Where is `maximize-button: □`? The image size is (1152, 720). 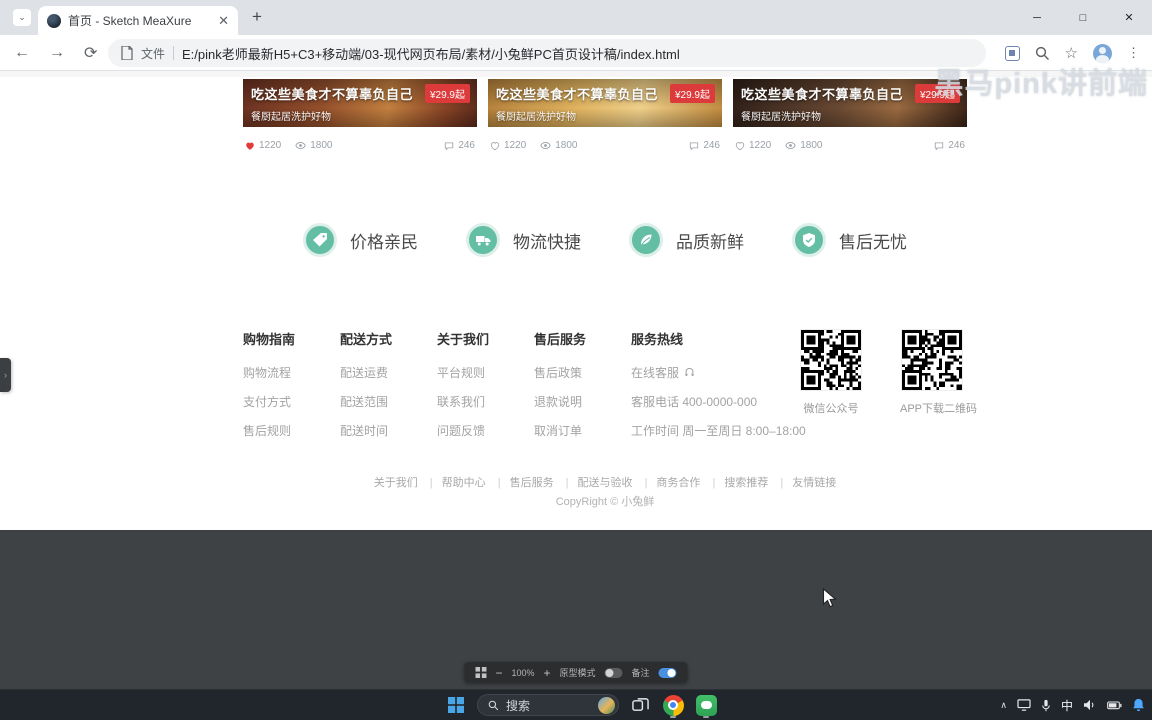 maximize-button: □ is located at coordinates (1083, 17).